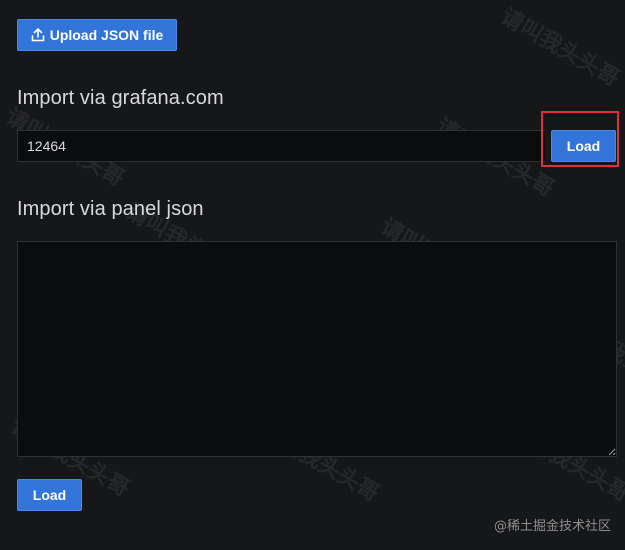 The image size is (625, 550). Describe the element at coordinates (583, 146) in the screenshot. I see `load-grafana-button: Load` at that location.